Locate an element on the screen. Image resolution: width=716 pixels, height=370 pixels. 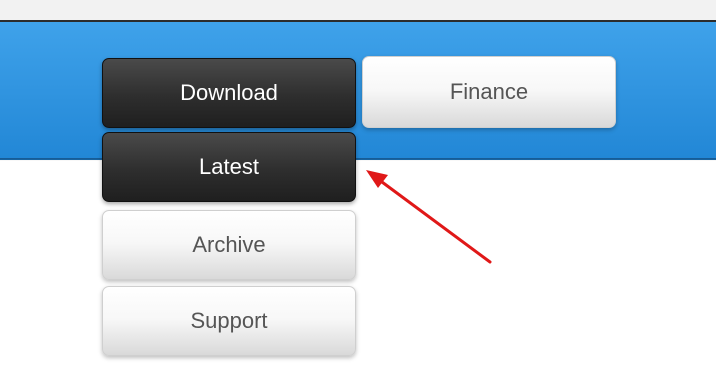
dropdown-item-latest: Latest is located at coordinates (229, 167).